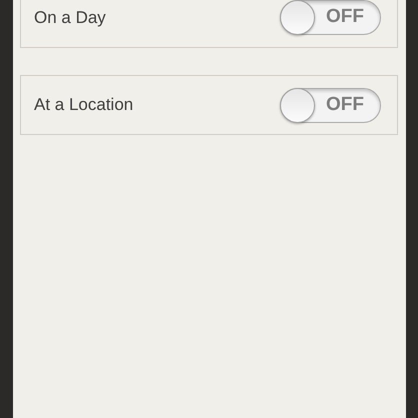 This screenshot has height=418, width=418. I want to click on setting-label: On a Day, so click(70, 17).